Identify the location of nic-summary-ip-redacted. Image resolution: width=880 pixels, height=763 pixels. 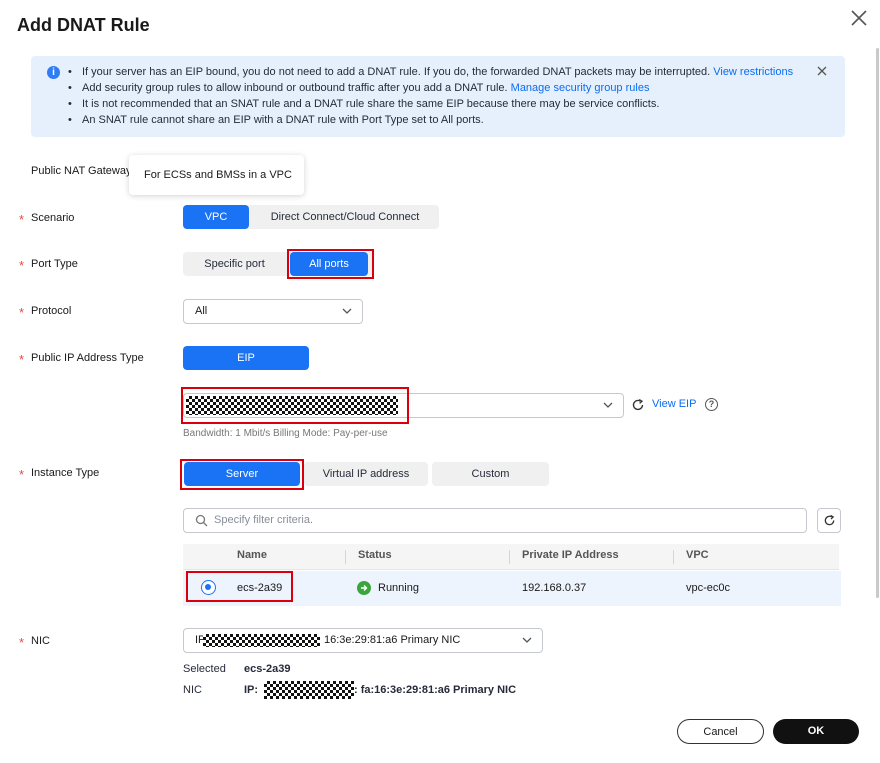
(309, 690).